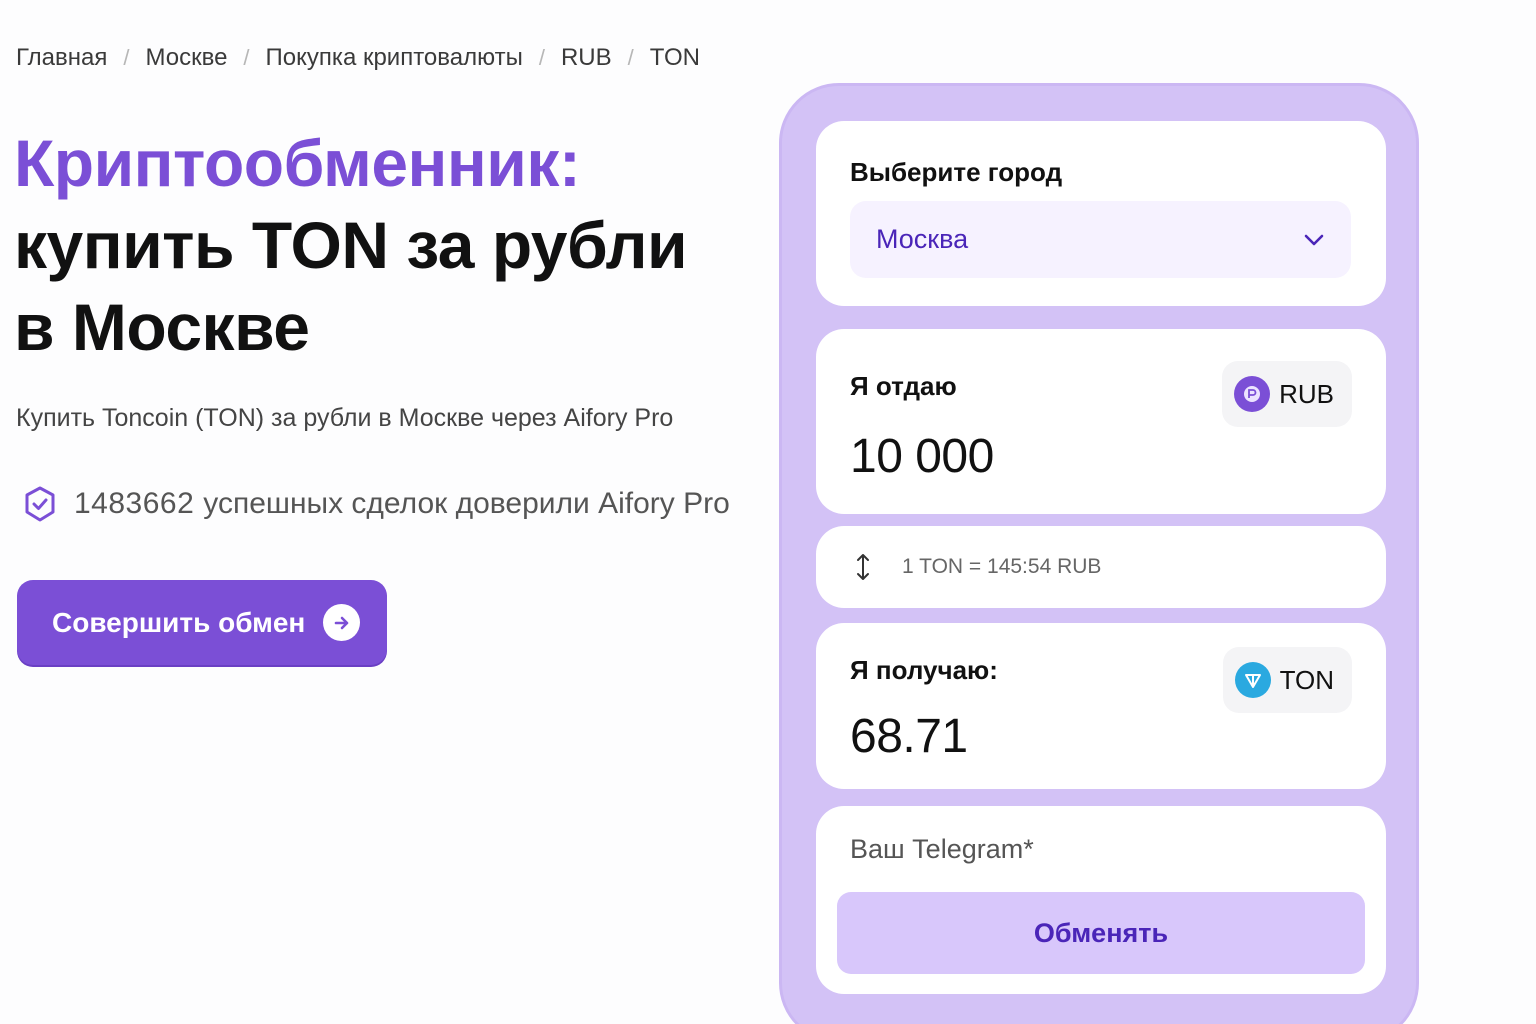 This screenshot has height=1024, width=1536. What do you see at coordinates (1306, 393) in the screenshot?
I see `give-currency-label: RUB` at bounding box center [1306, 393].